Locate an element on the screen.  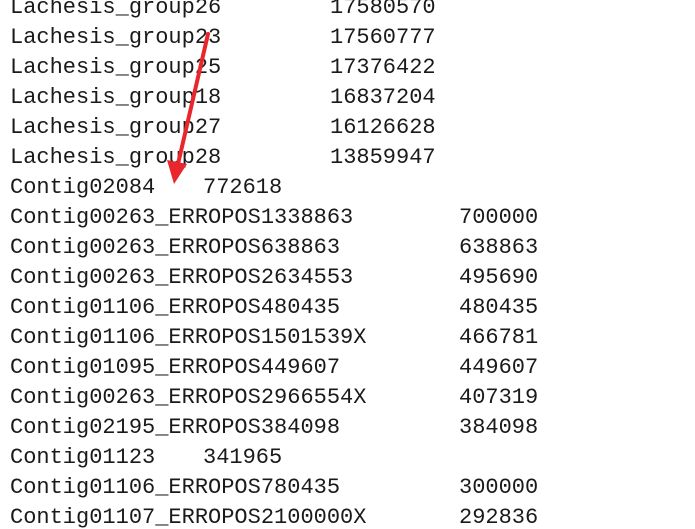
sequence-length: 384098 is located at coordinates (499, 427).